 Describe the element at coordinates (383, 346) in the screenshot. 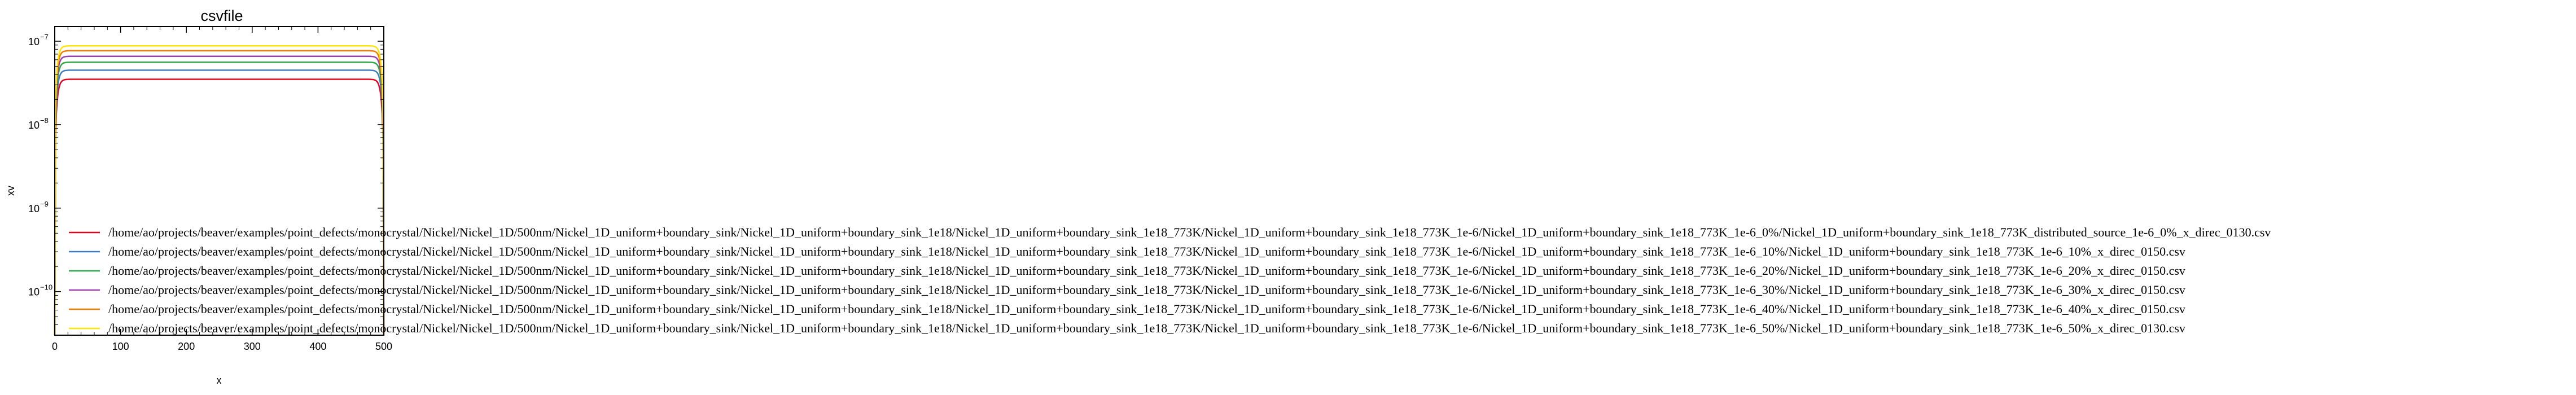

I see `x-tick-label: 500` at that location.